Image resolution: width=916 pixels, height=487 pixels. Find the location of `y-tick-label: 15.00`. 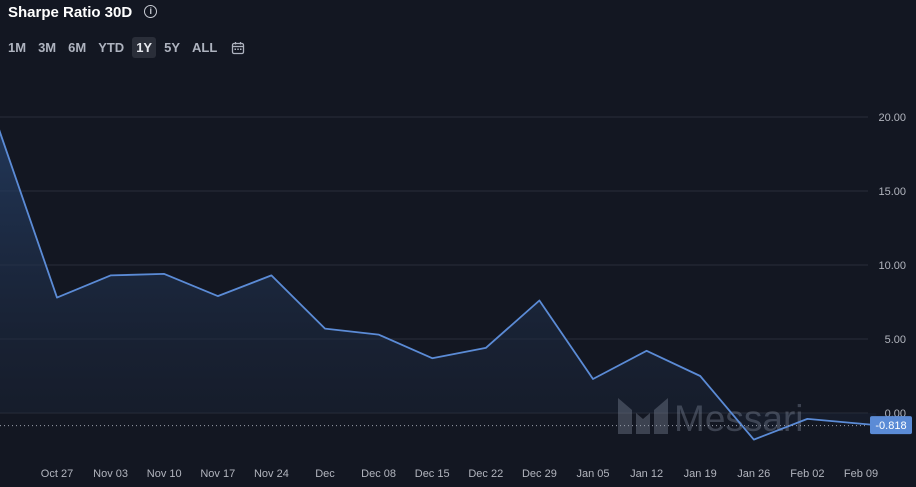

y-tick-label: 15.00 is located at coordinates (892, 192).